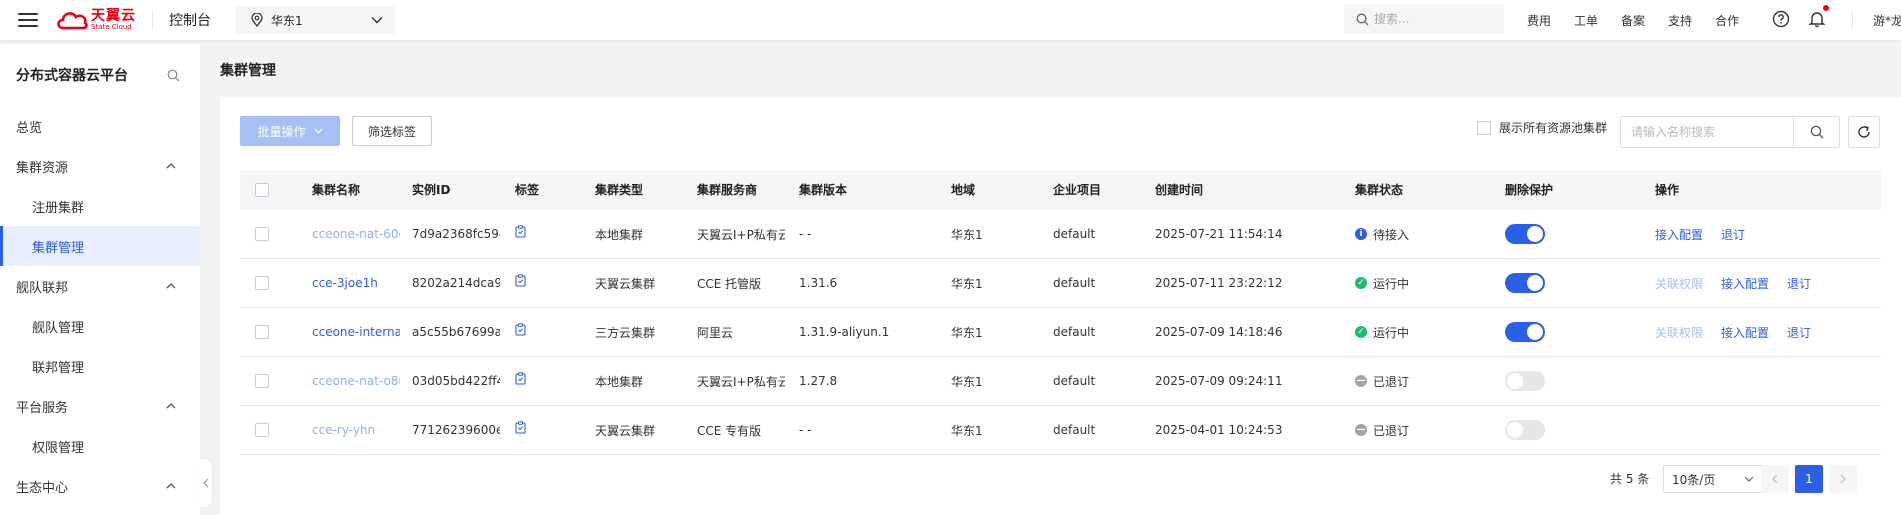  What do you see at coordinates (315, 20) in the screenshot?
I see `region-select: 华东1` at bounding box center [315, 20].